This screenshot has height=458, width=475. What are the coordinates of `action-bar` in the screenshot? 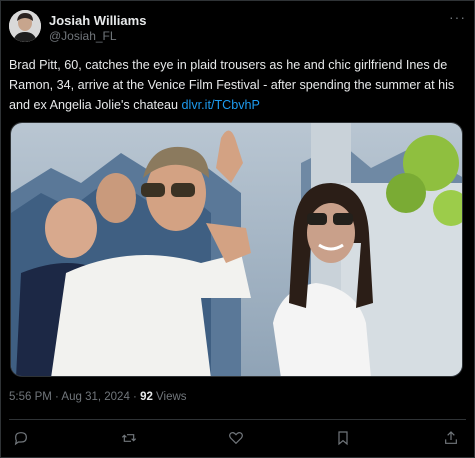 It's located at (238, 438).